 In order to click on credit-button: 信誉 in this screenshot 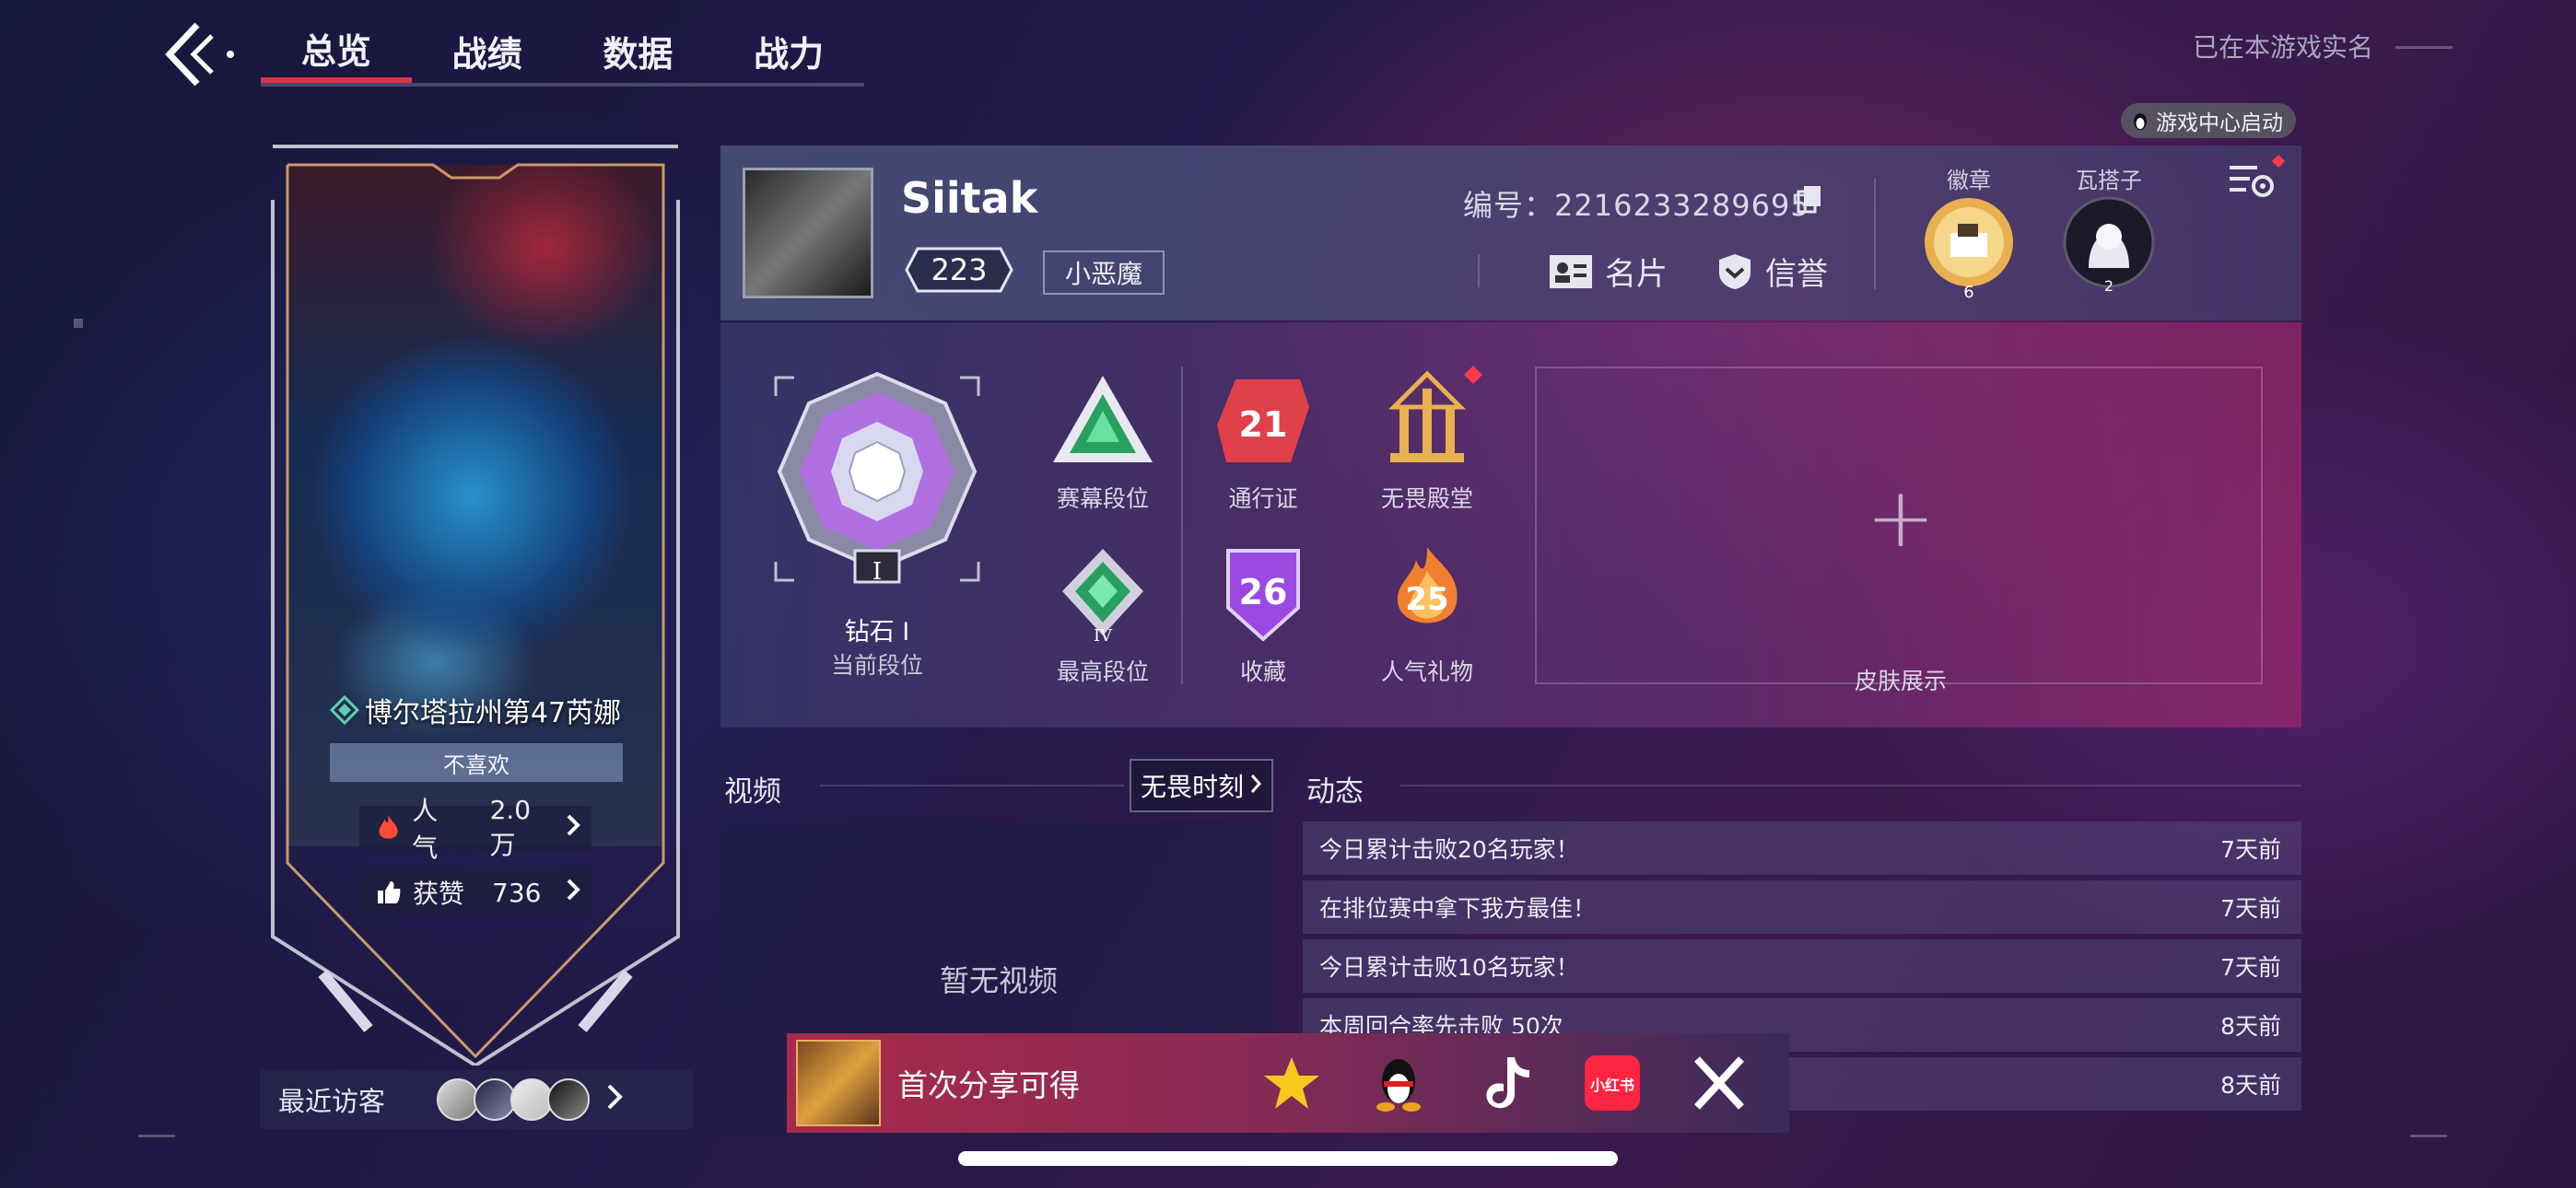, I will do `click(1771, 271)`.